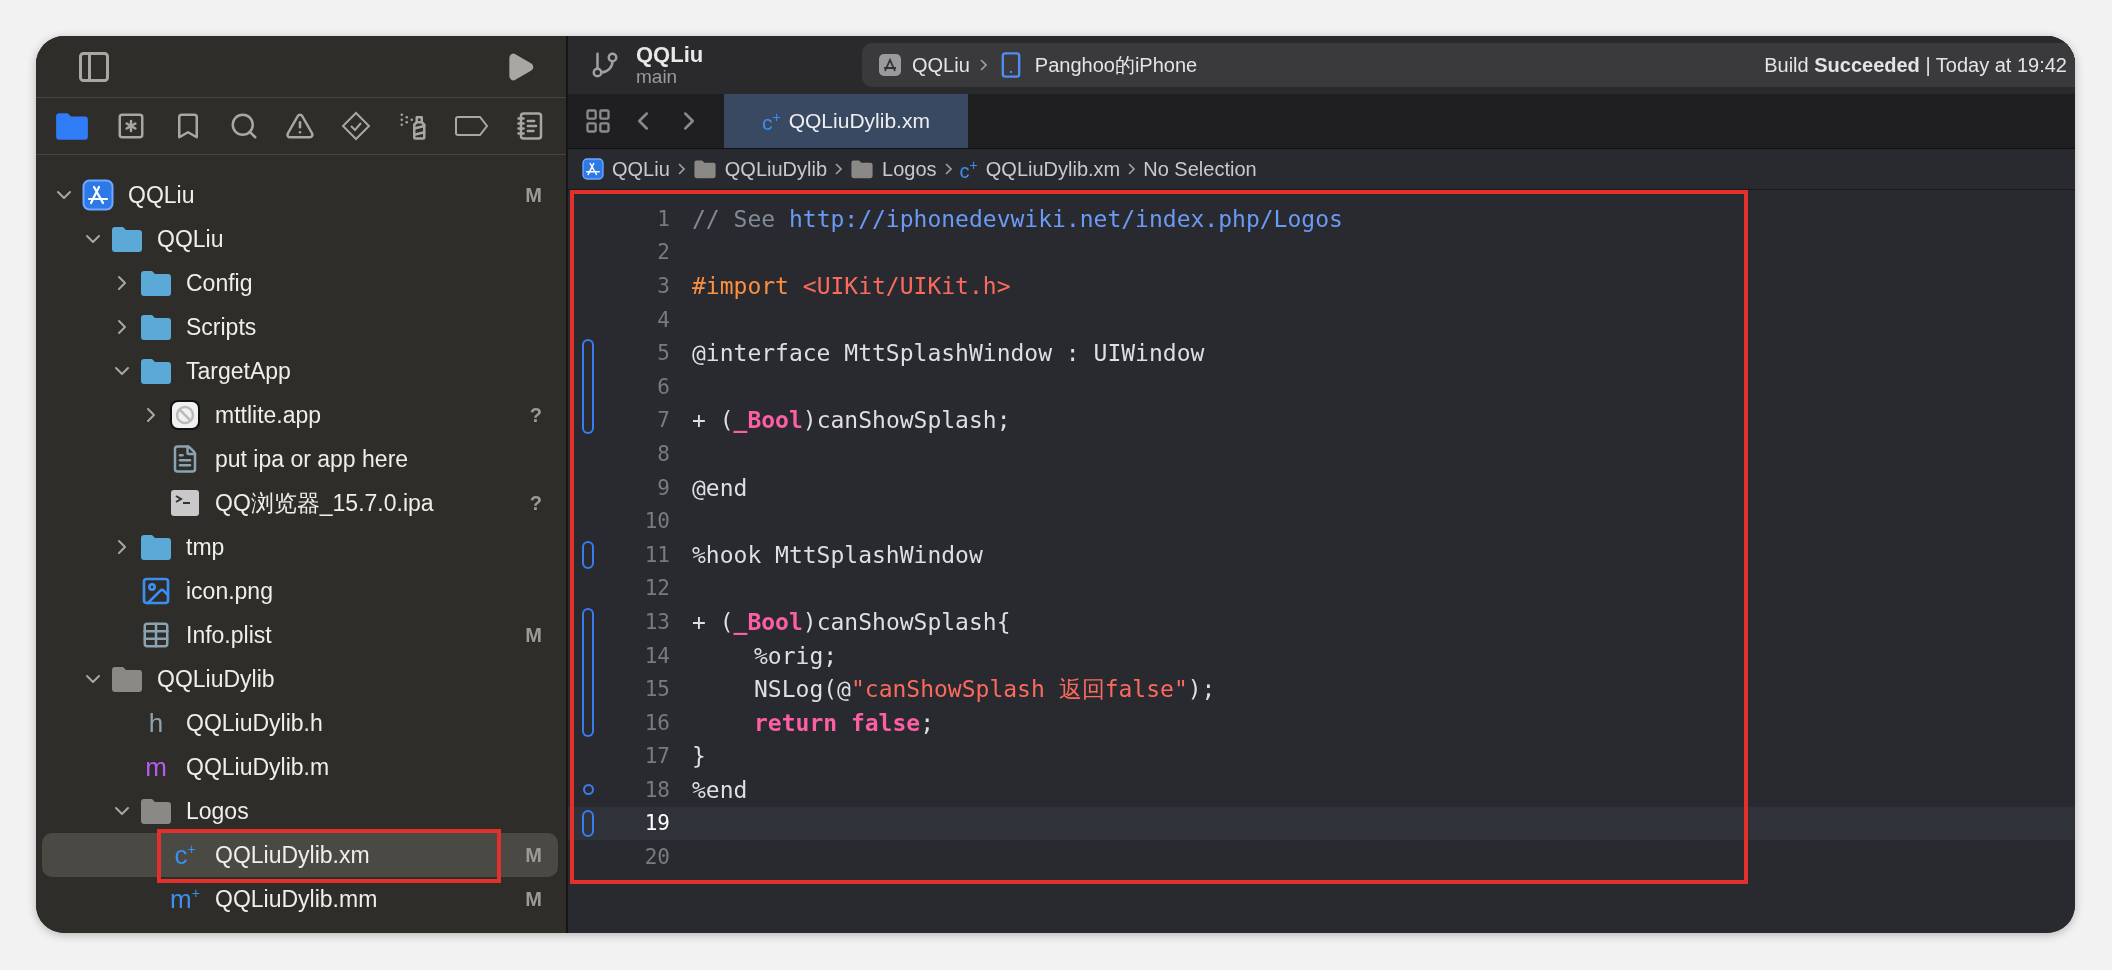 This screenshot has height=970, width=2112. Describe the element at coordinates (909, 169) in the screenshot. I see `path-item: Logos` at that location.